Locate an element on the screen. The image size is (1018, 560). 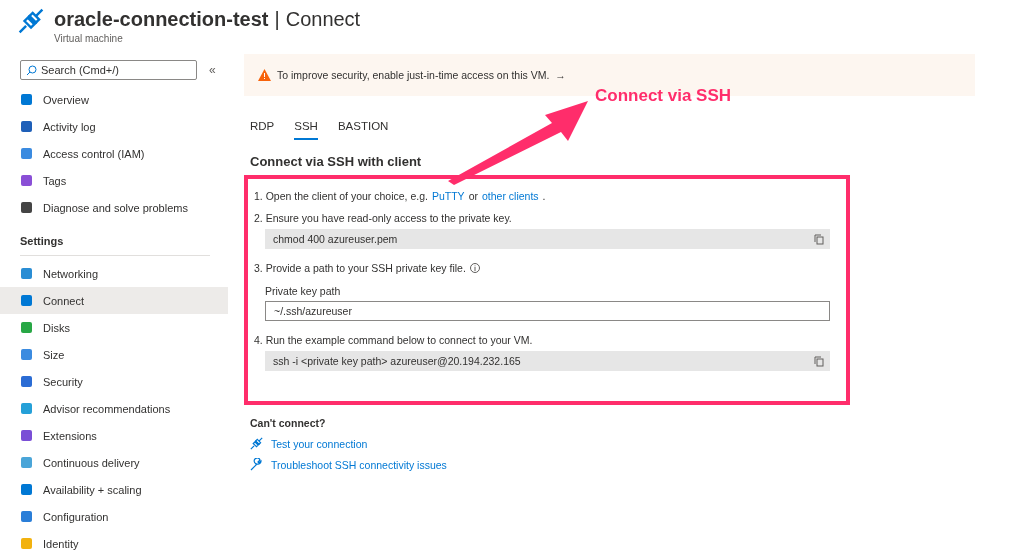
help-link: Test your connection is located at coordinates (309, 443).